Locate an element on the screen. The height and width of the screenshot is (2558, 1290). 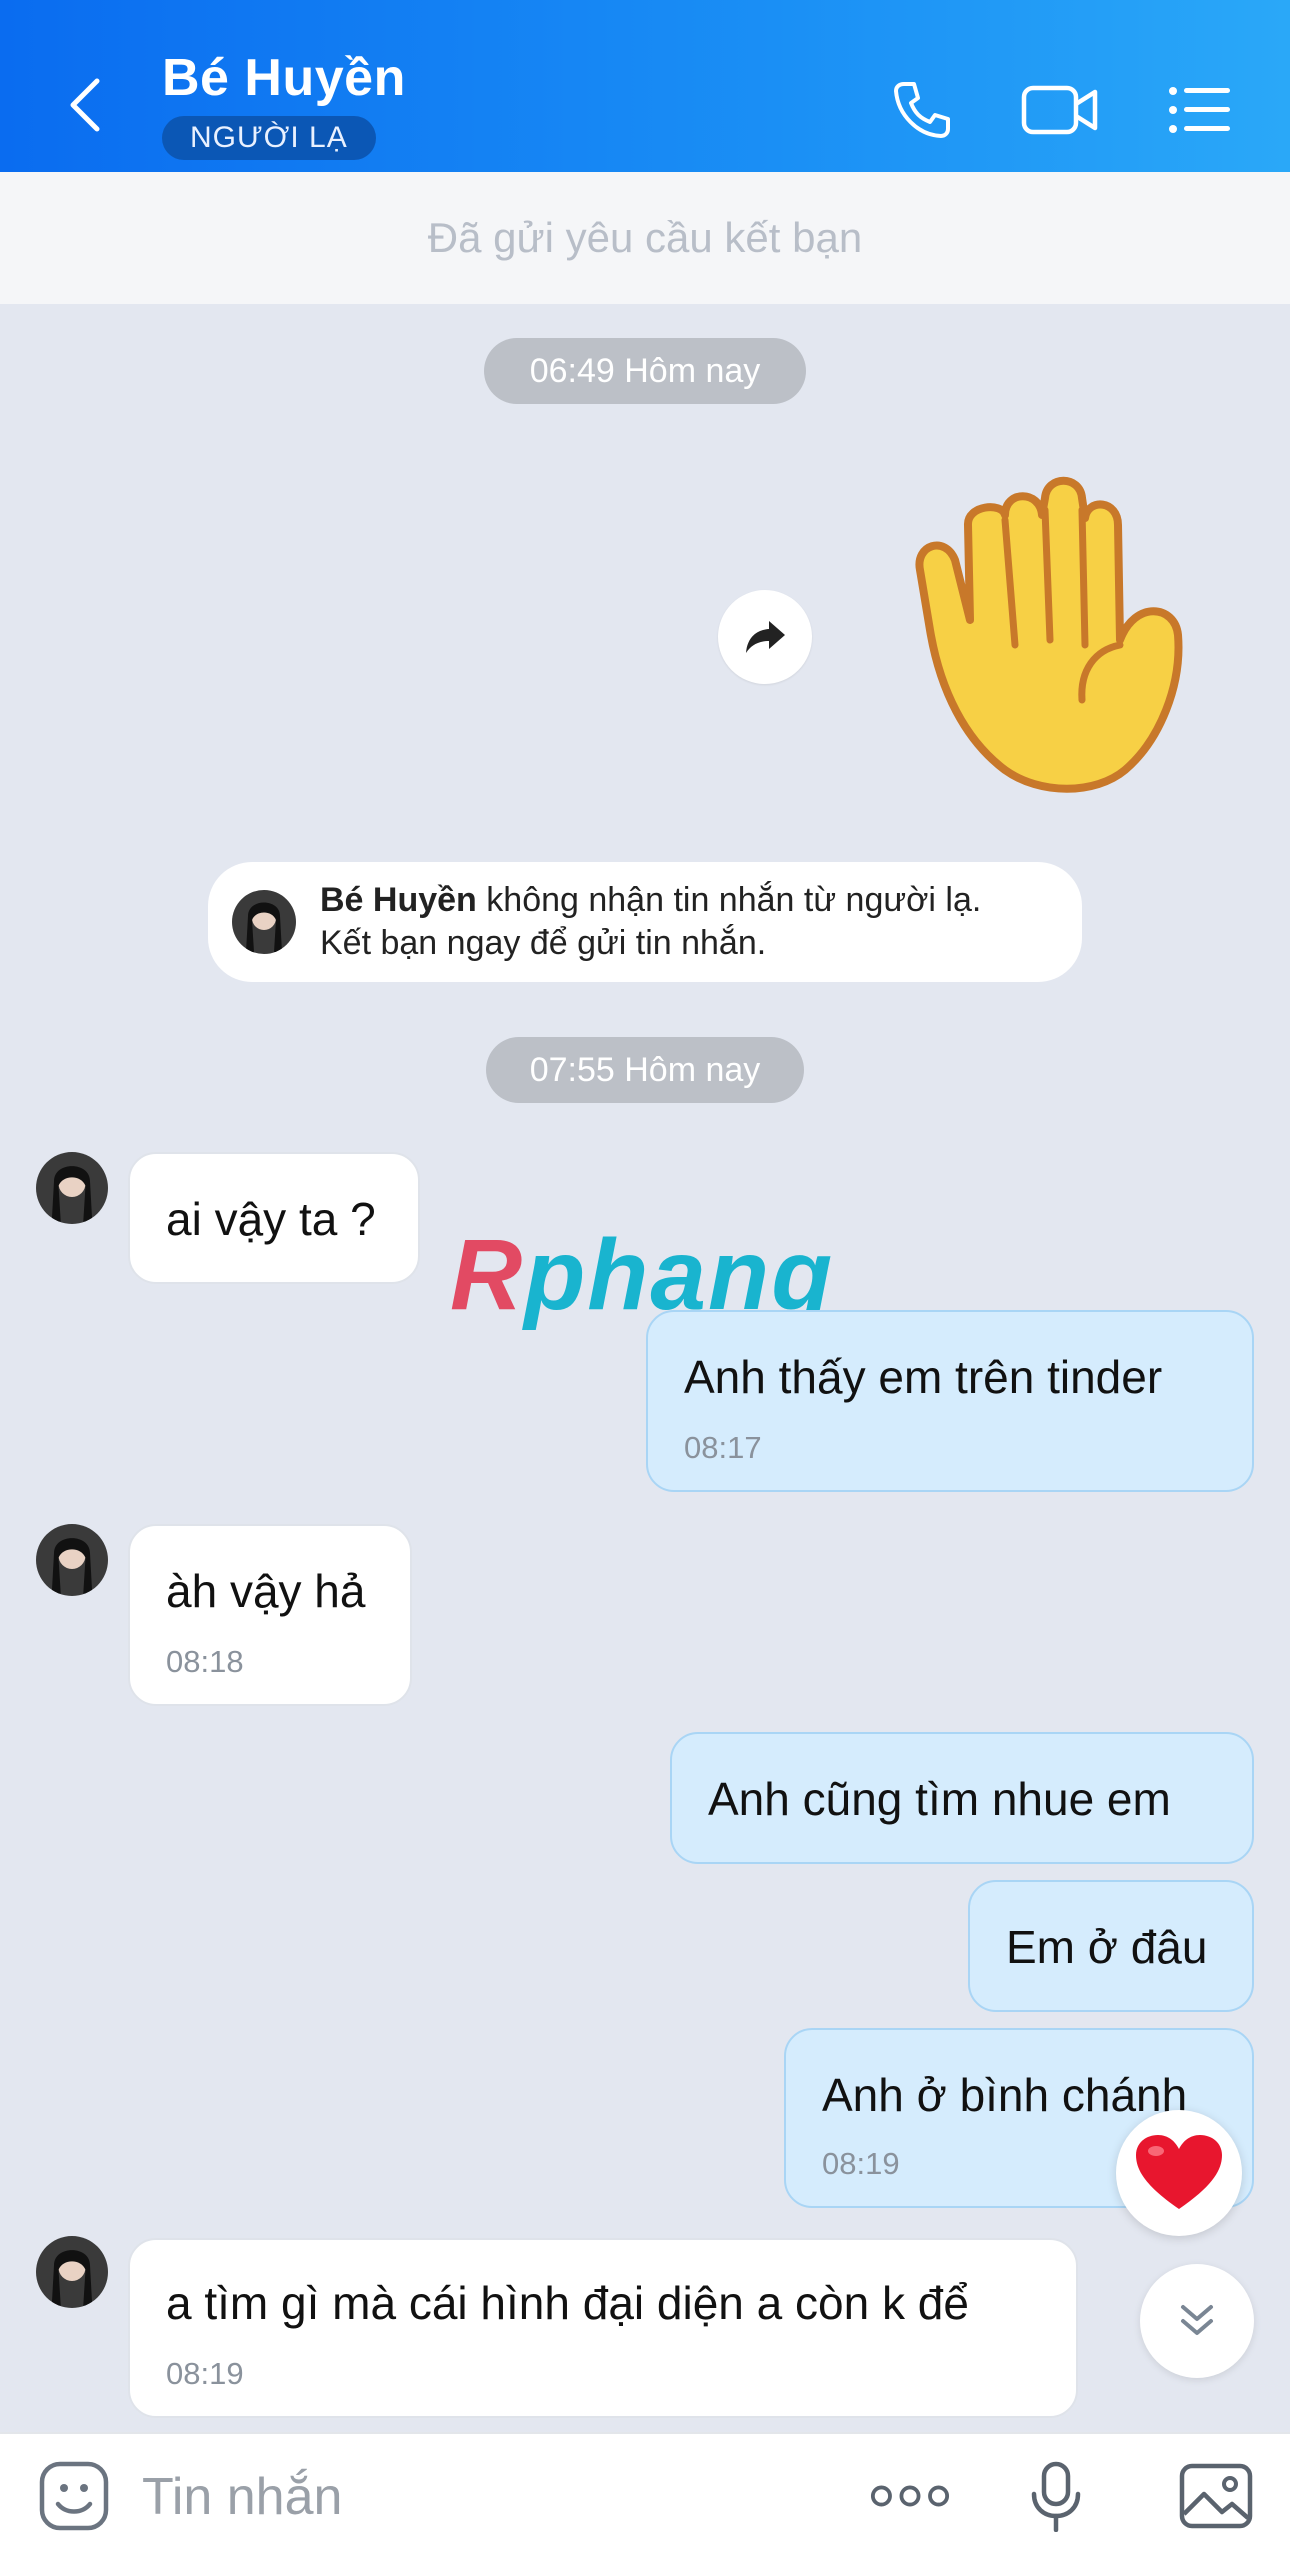
raised-hand-sticker is located at coordinates (1060, 635).